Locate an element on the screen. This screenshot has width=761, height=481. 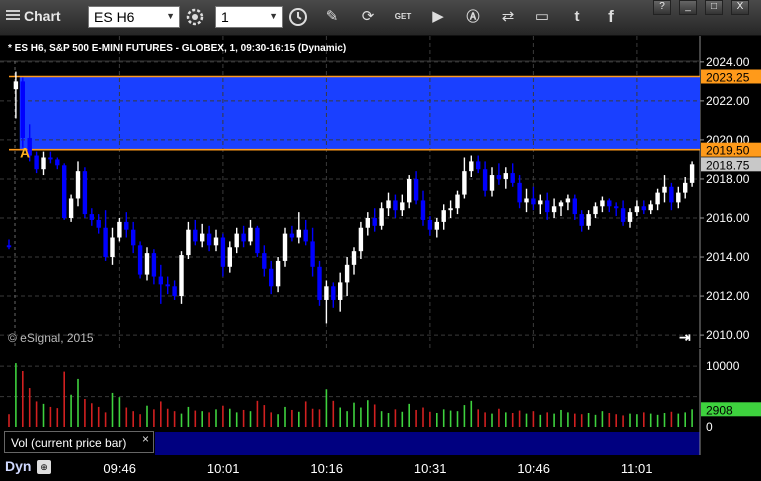
link-icon: ⇄ is located at coordinates (508, 17).